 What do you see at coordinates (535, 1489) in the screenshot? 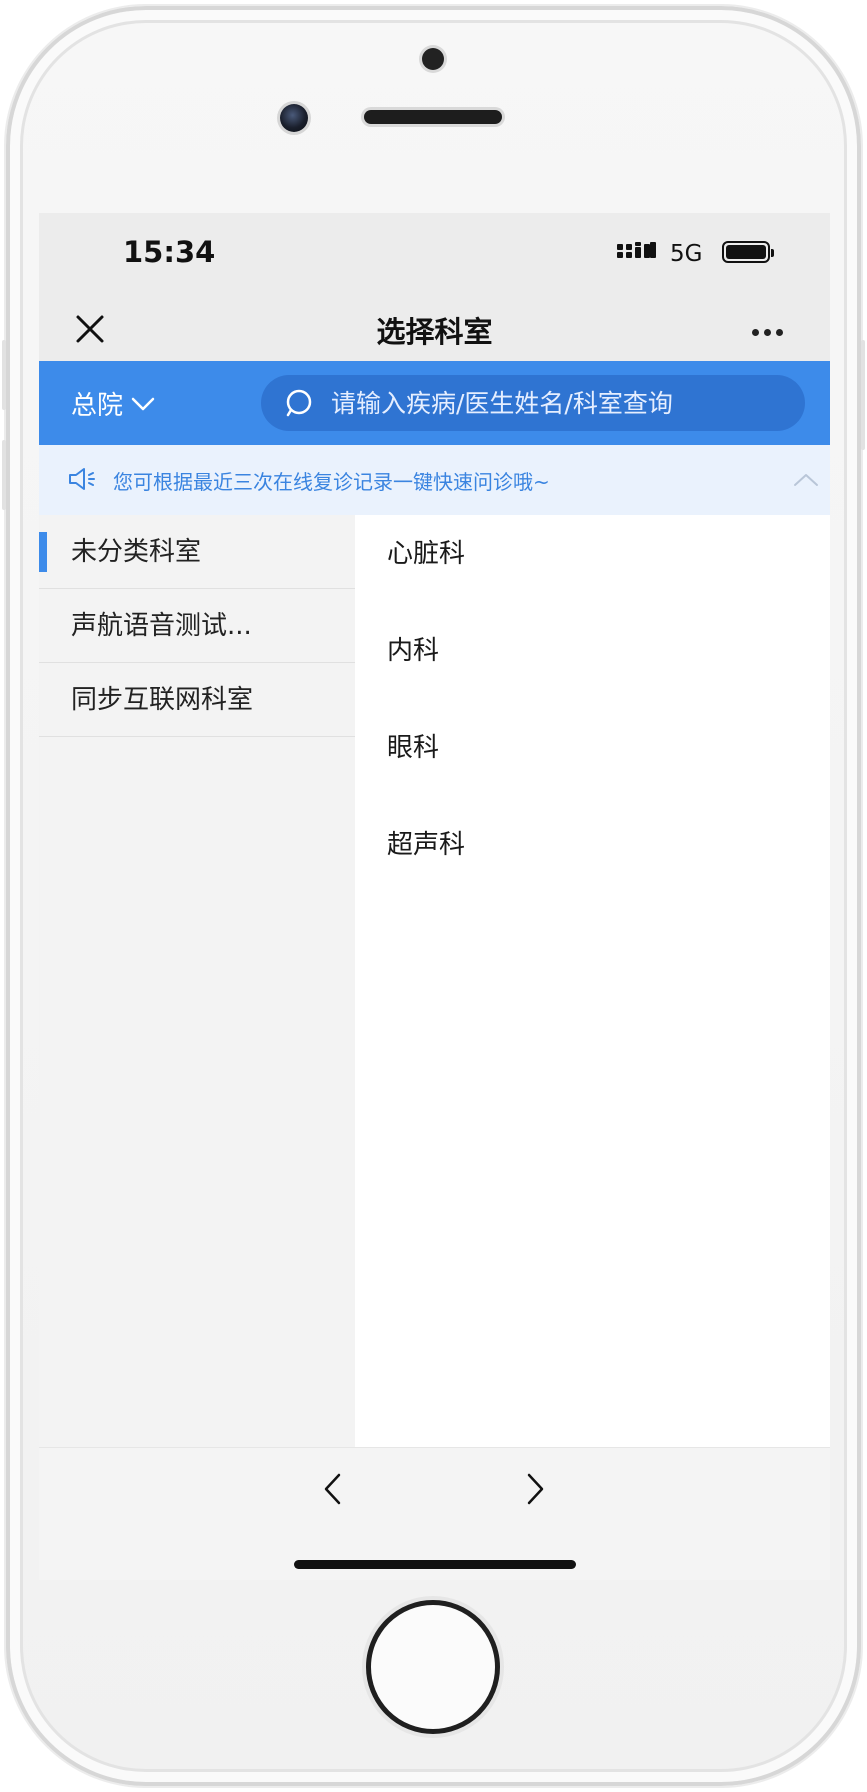
I see `forward-icon` at bounding box center [535, 1489].